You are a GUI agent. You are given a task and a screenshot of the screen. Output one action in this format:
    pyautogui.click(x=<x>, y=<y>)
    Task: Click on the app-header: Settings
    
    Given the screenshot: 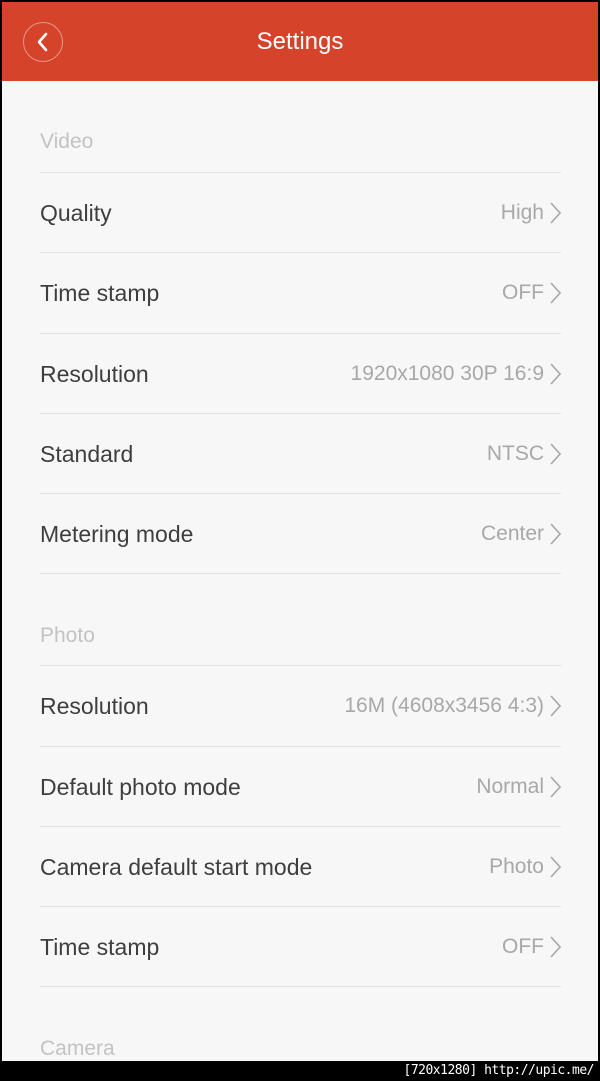 What is the action you would take?
    pyautogui.click(x=300, y=41)
    